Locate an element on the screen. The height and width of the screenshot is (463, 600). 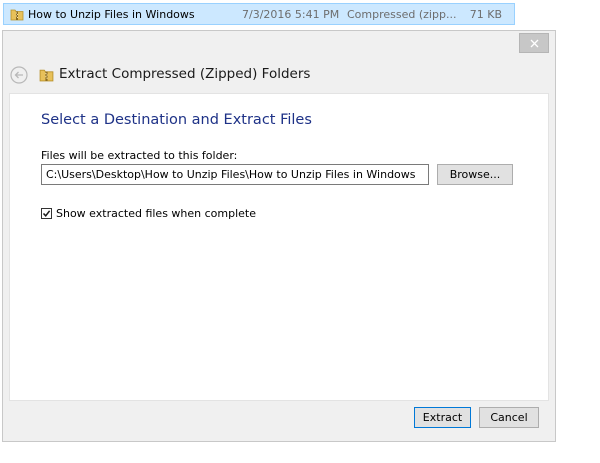
file-name: How to Unzip Files in Windows is located at coordinates (111, 14).